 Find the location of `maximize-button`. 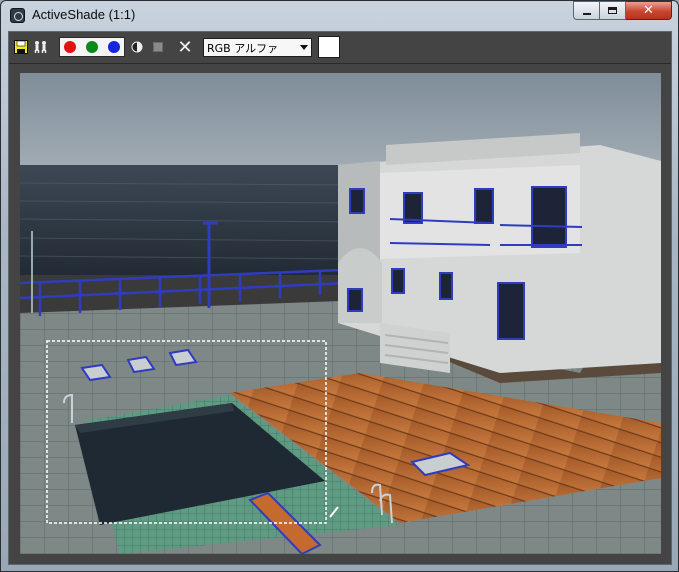

maximize-button is located at coordinates (613, 10).